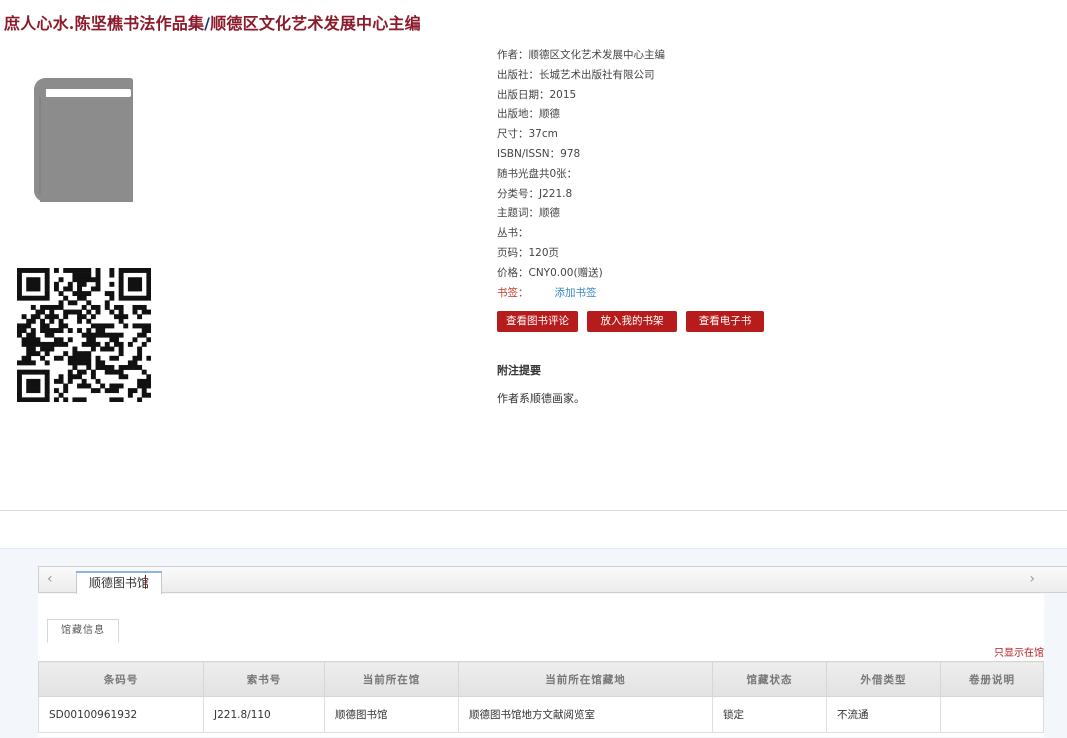  I want to click on book-title: 庶人心水.陈坚樵书法作品集/顺德区文化艺术发展中心主编, so click(212, 22).